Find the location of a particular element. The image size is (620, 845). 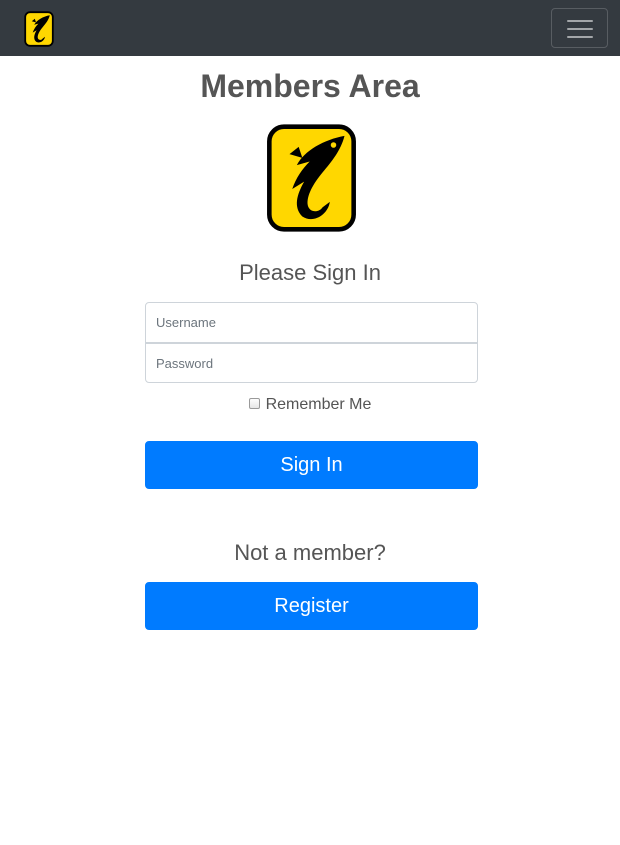

sign-in-button: Sign In is located at coordinates (311, 465).